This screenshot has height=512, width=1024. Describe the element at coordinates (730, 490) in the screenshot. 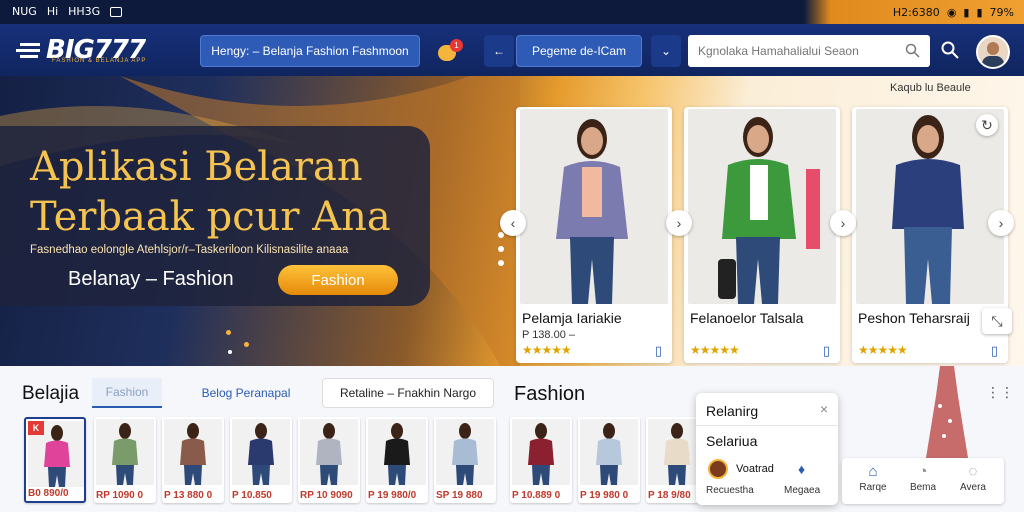

I see `popup-label-left: Recuestha` at that location.